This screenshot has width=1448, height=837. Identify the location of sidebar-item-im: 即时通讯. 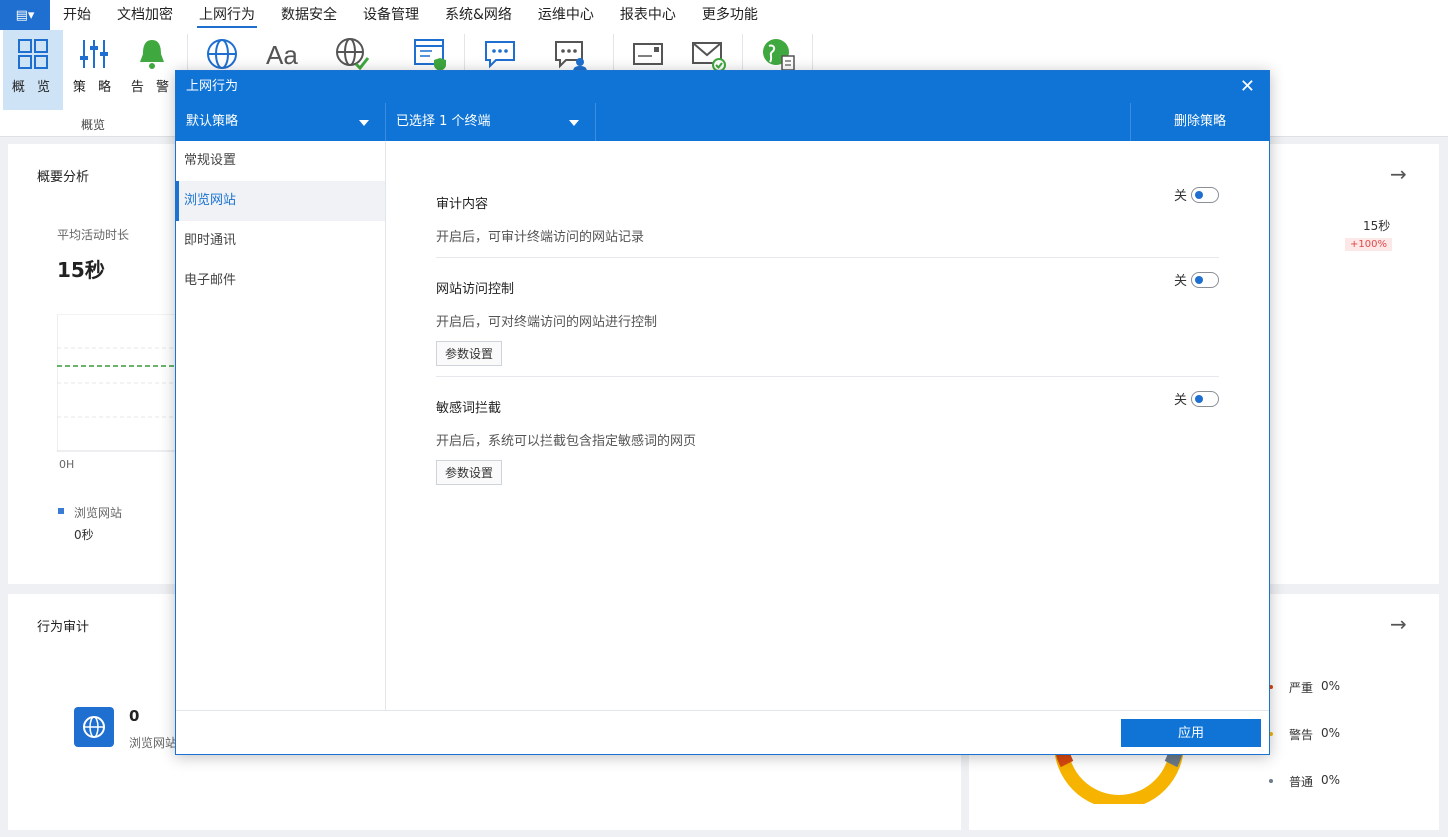
(280, 241).